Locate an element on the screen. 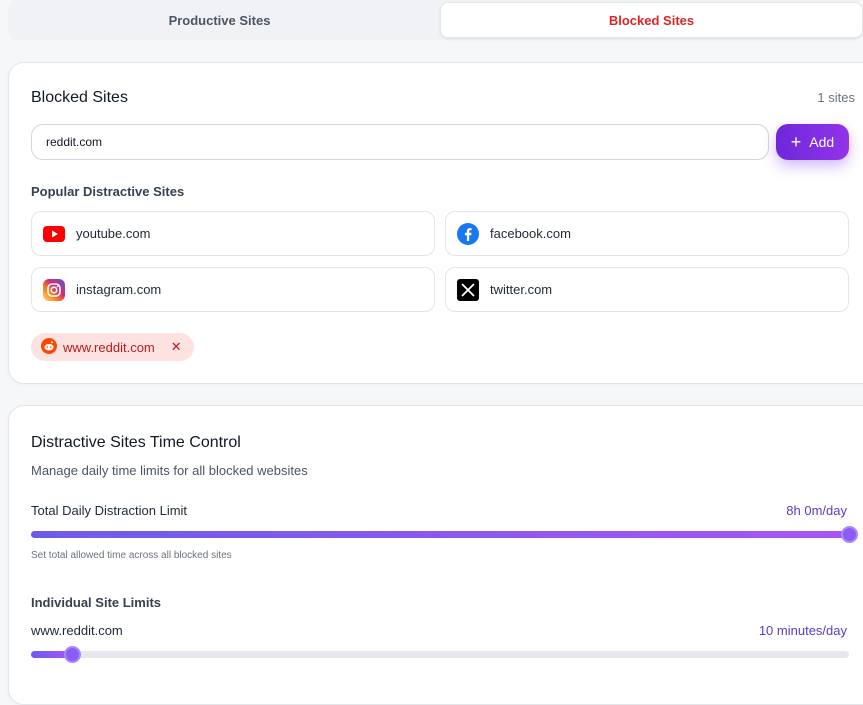 The width and height of the screenshot is (863, 705). blocked-site-chip: www.reddit.com ✕ is located at coordinates (112, 347).